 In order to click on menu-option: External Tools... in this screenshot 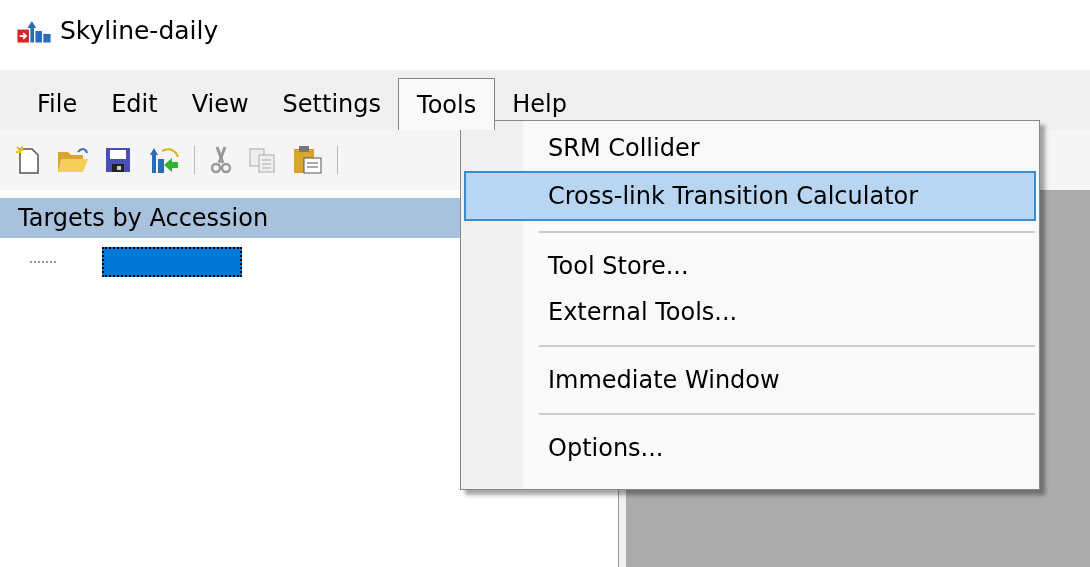, I will do `click(750, 312)`.